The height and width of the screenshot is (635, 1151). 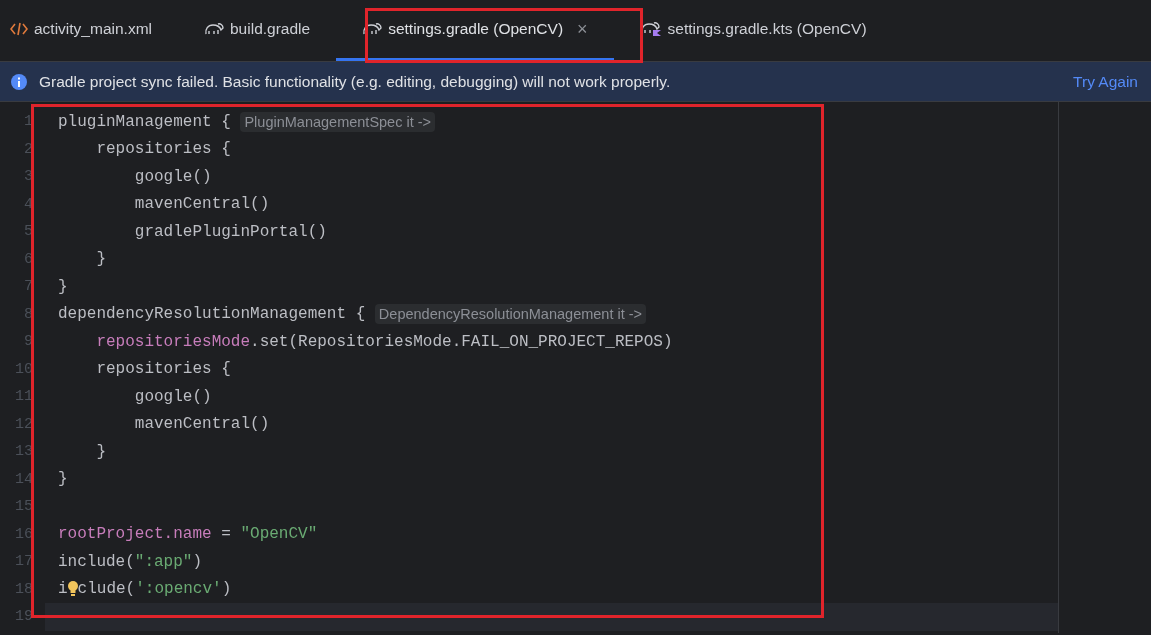 I want to click on editor-tab: settings.gradle.kts (OpenCV), so click(x=753, y=30).